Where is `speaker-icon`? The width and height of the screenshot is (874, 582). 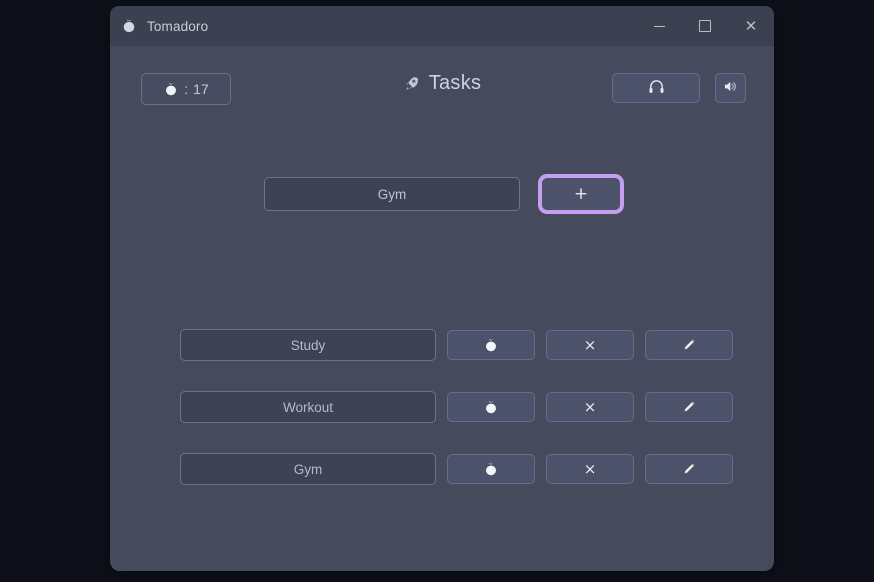
speaker-icon is located at coordinates (730, 88).